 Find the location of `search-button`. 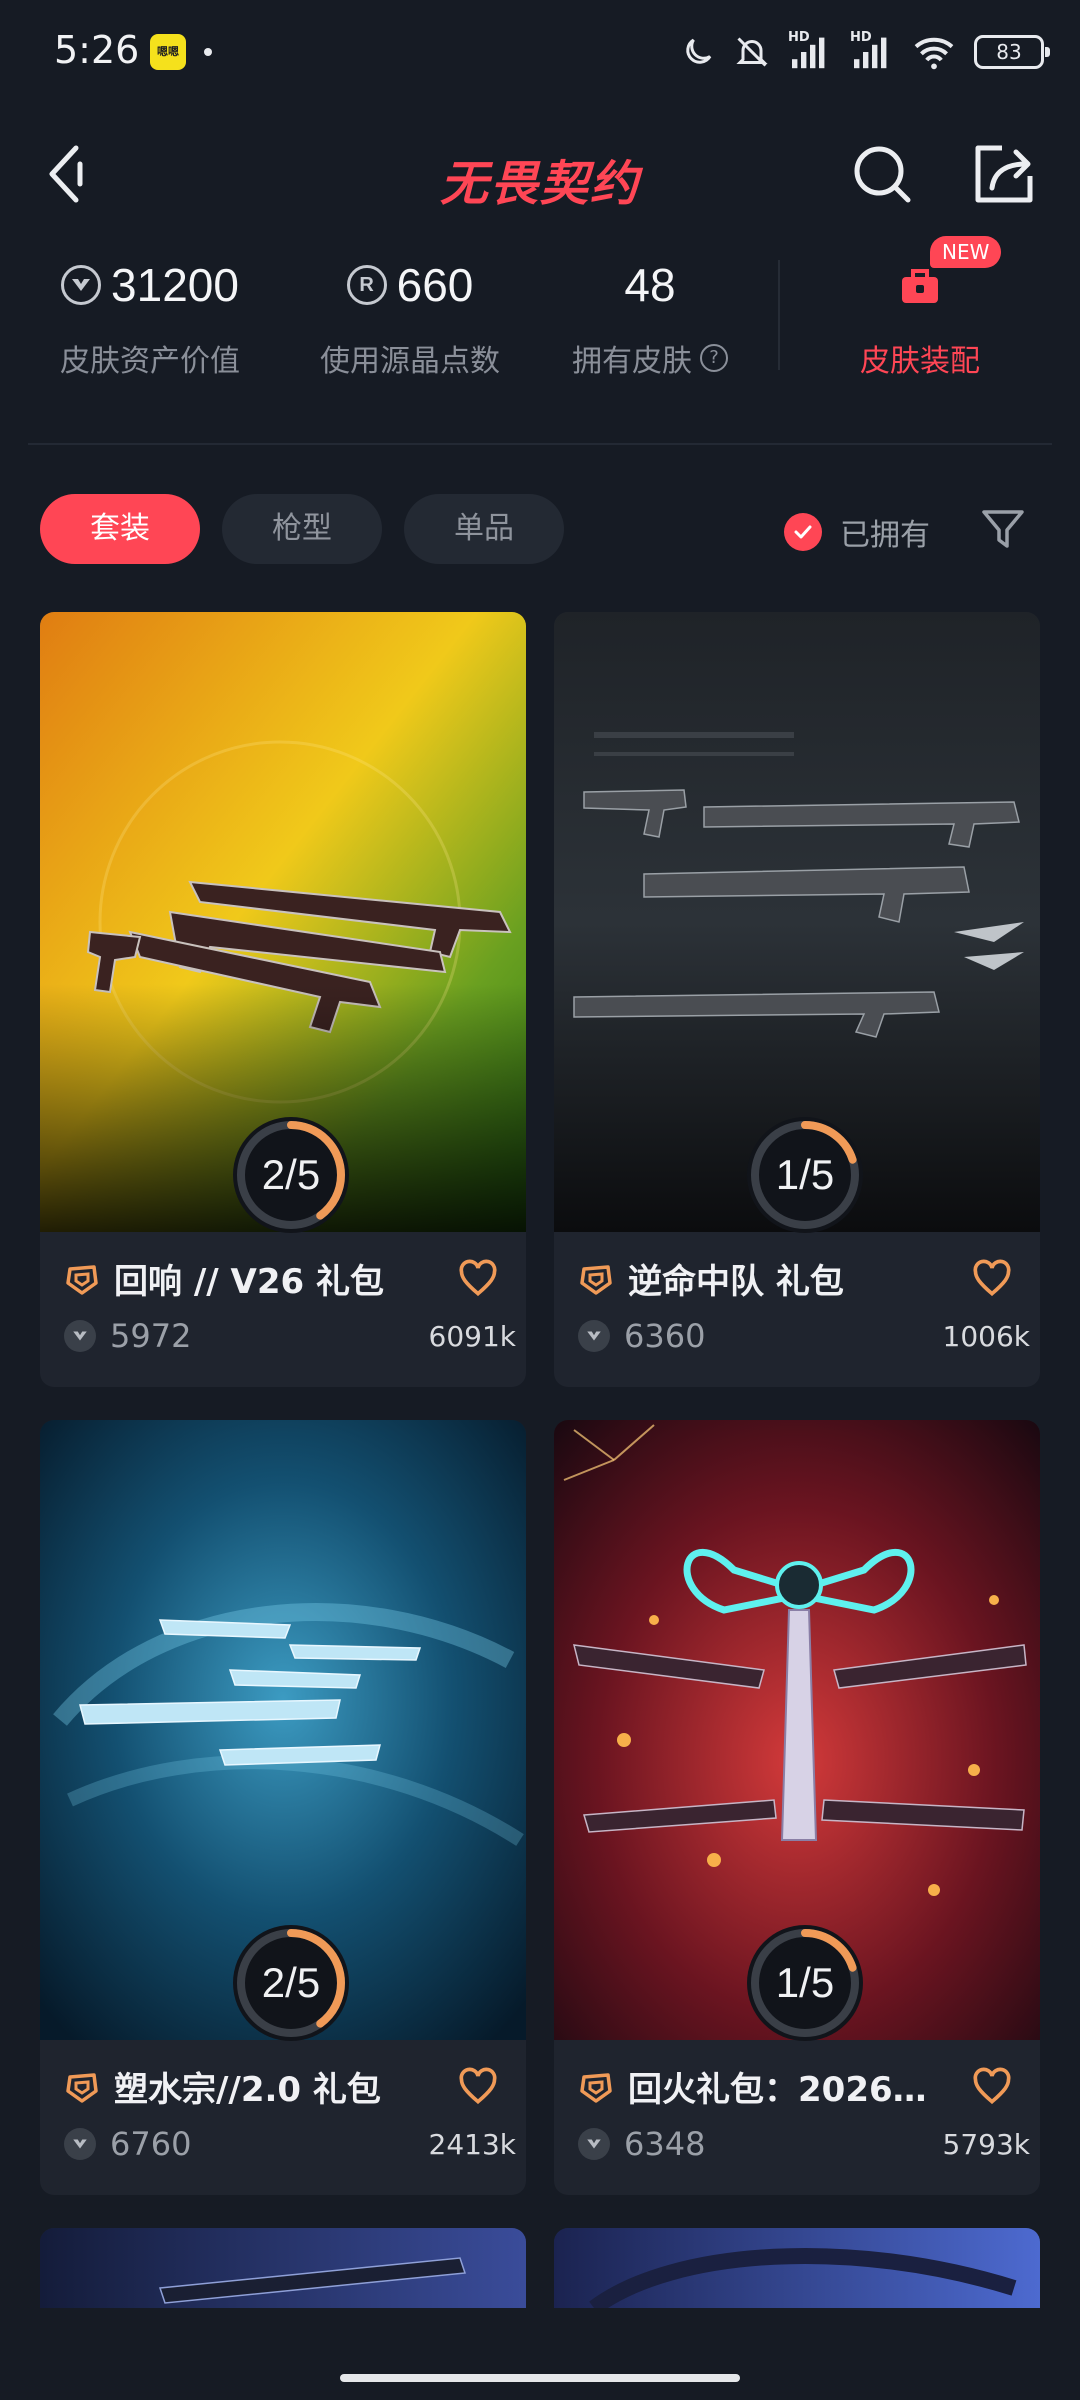

search-button is located at coordinates (882, 174).